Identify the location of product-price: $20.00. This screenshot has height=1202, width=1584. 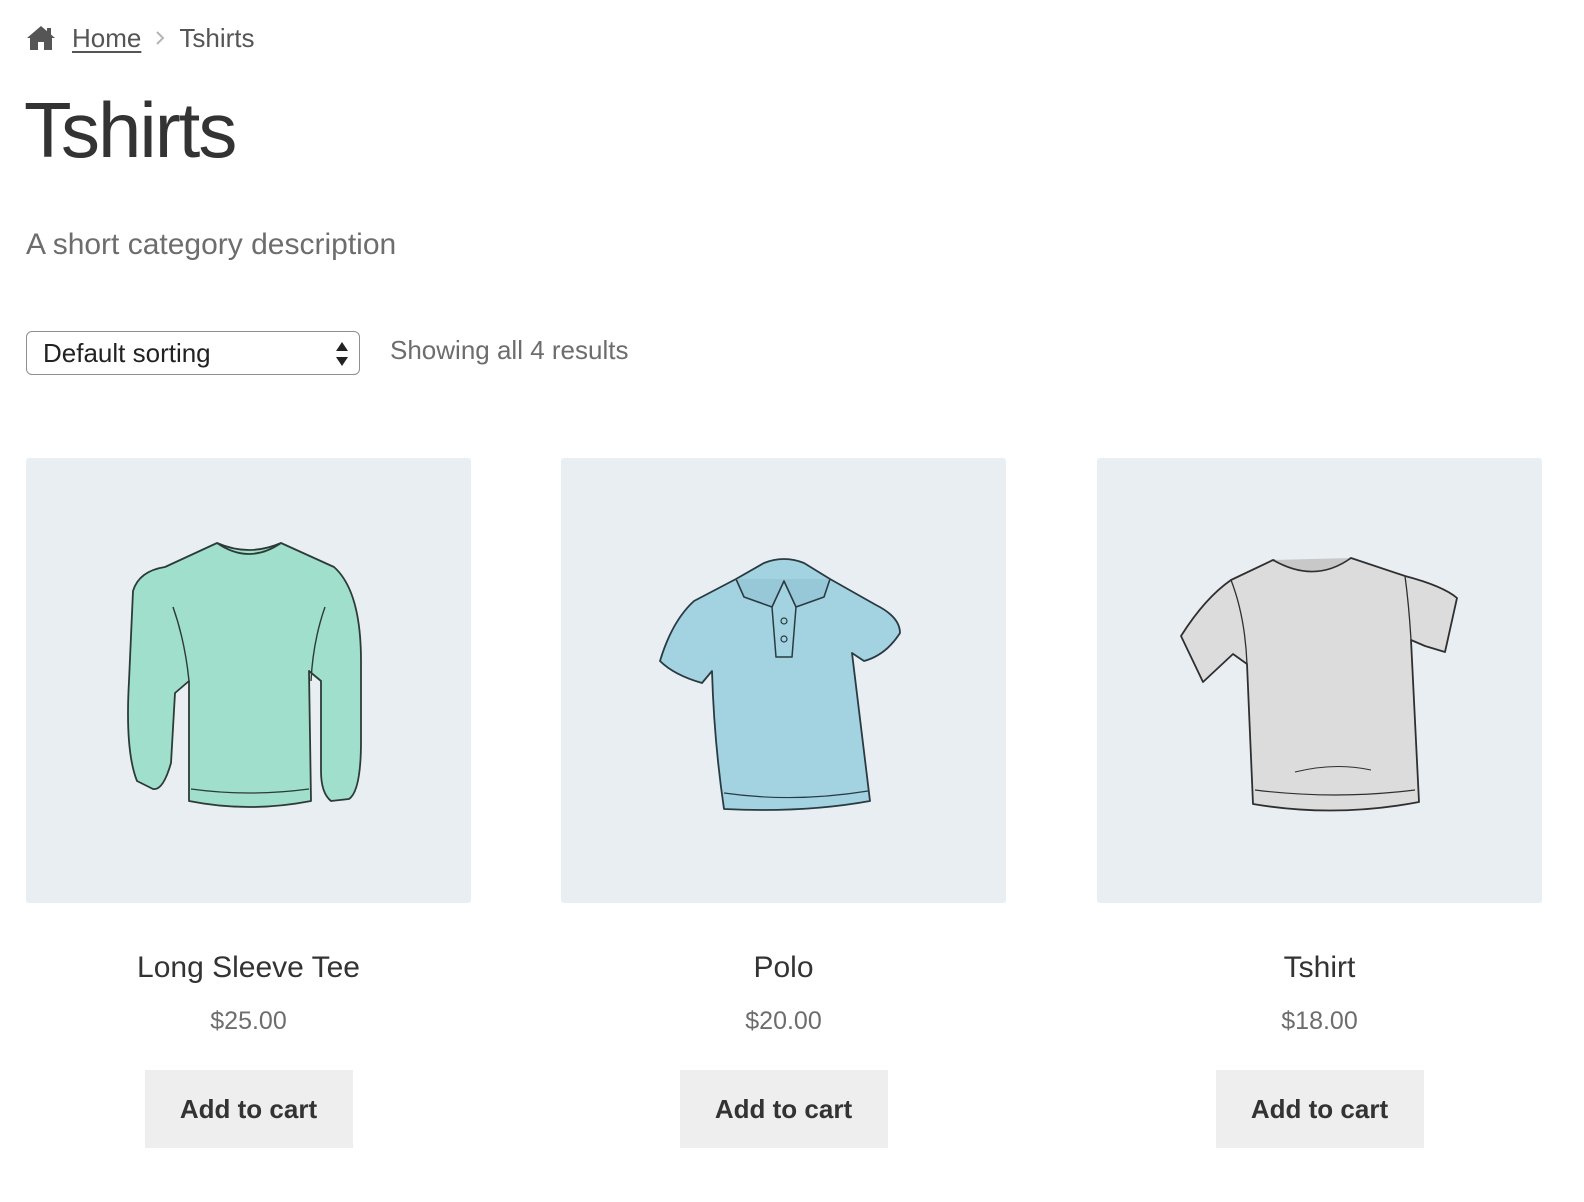
(783, 1021).